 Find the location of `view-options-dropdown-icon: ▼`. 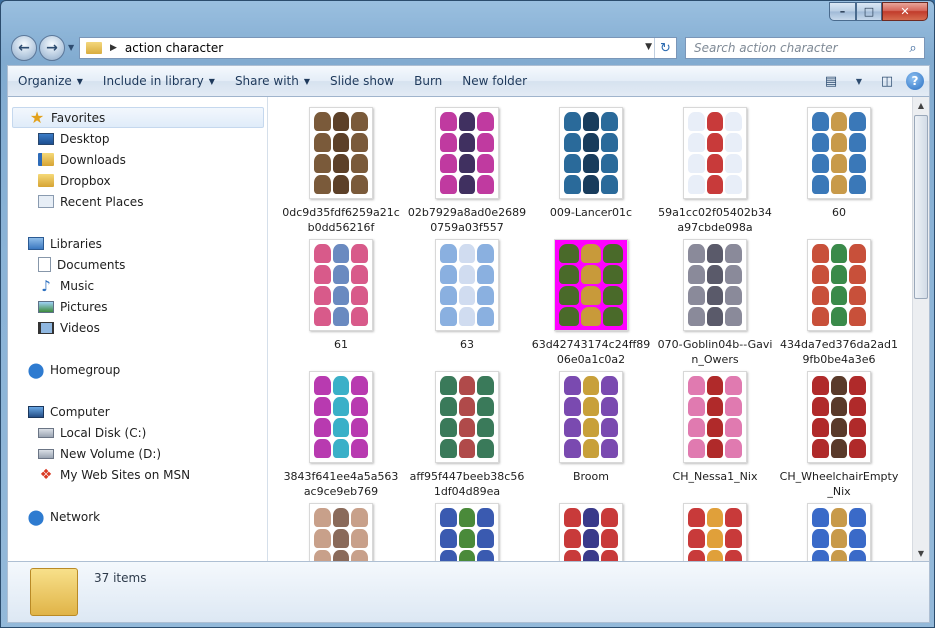

view-options-dropdown-icon: ▼ is located at coordinates (859, 81).